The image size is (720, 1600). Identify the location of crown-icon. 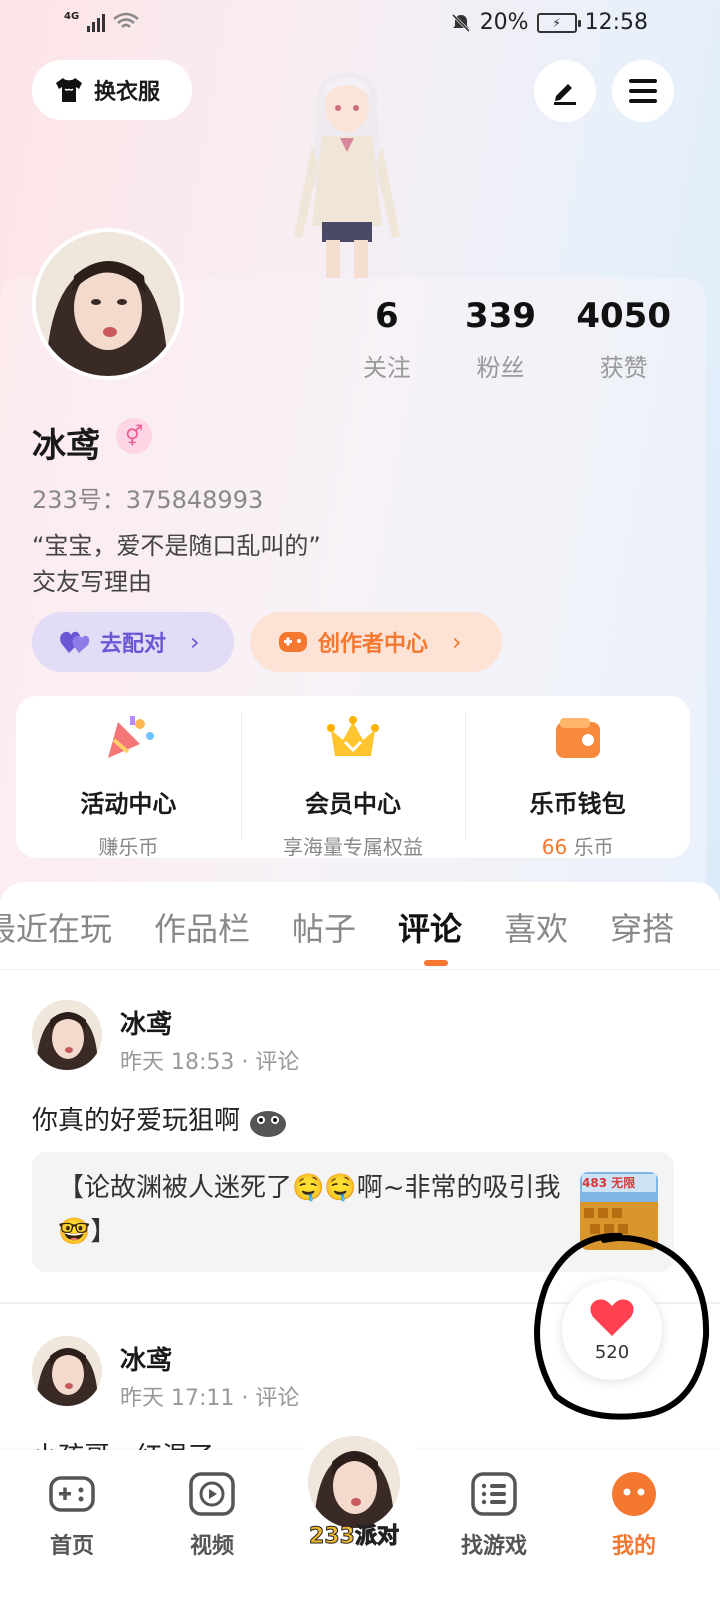
(353, 736).